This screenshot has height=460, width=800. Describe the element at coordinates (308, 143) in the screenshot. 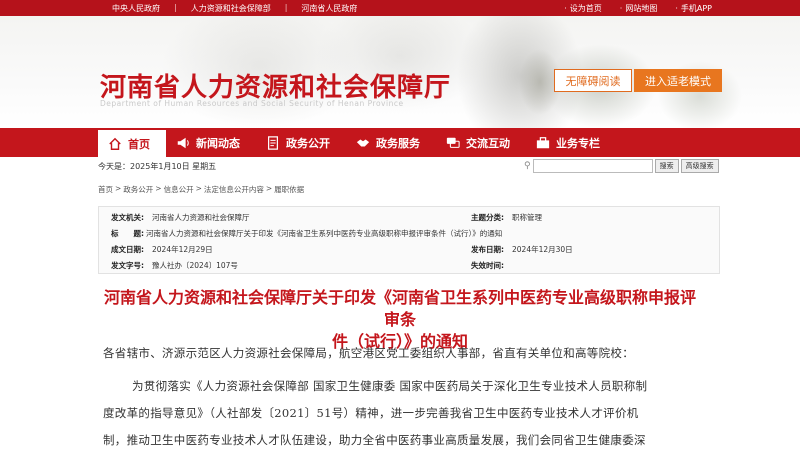

I see `nav-label: 政务公开` at that location.